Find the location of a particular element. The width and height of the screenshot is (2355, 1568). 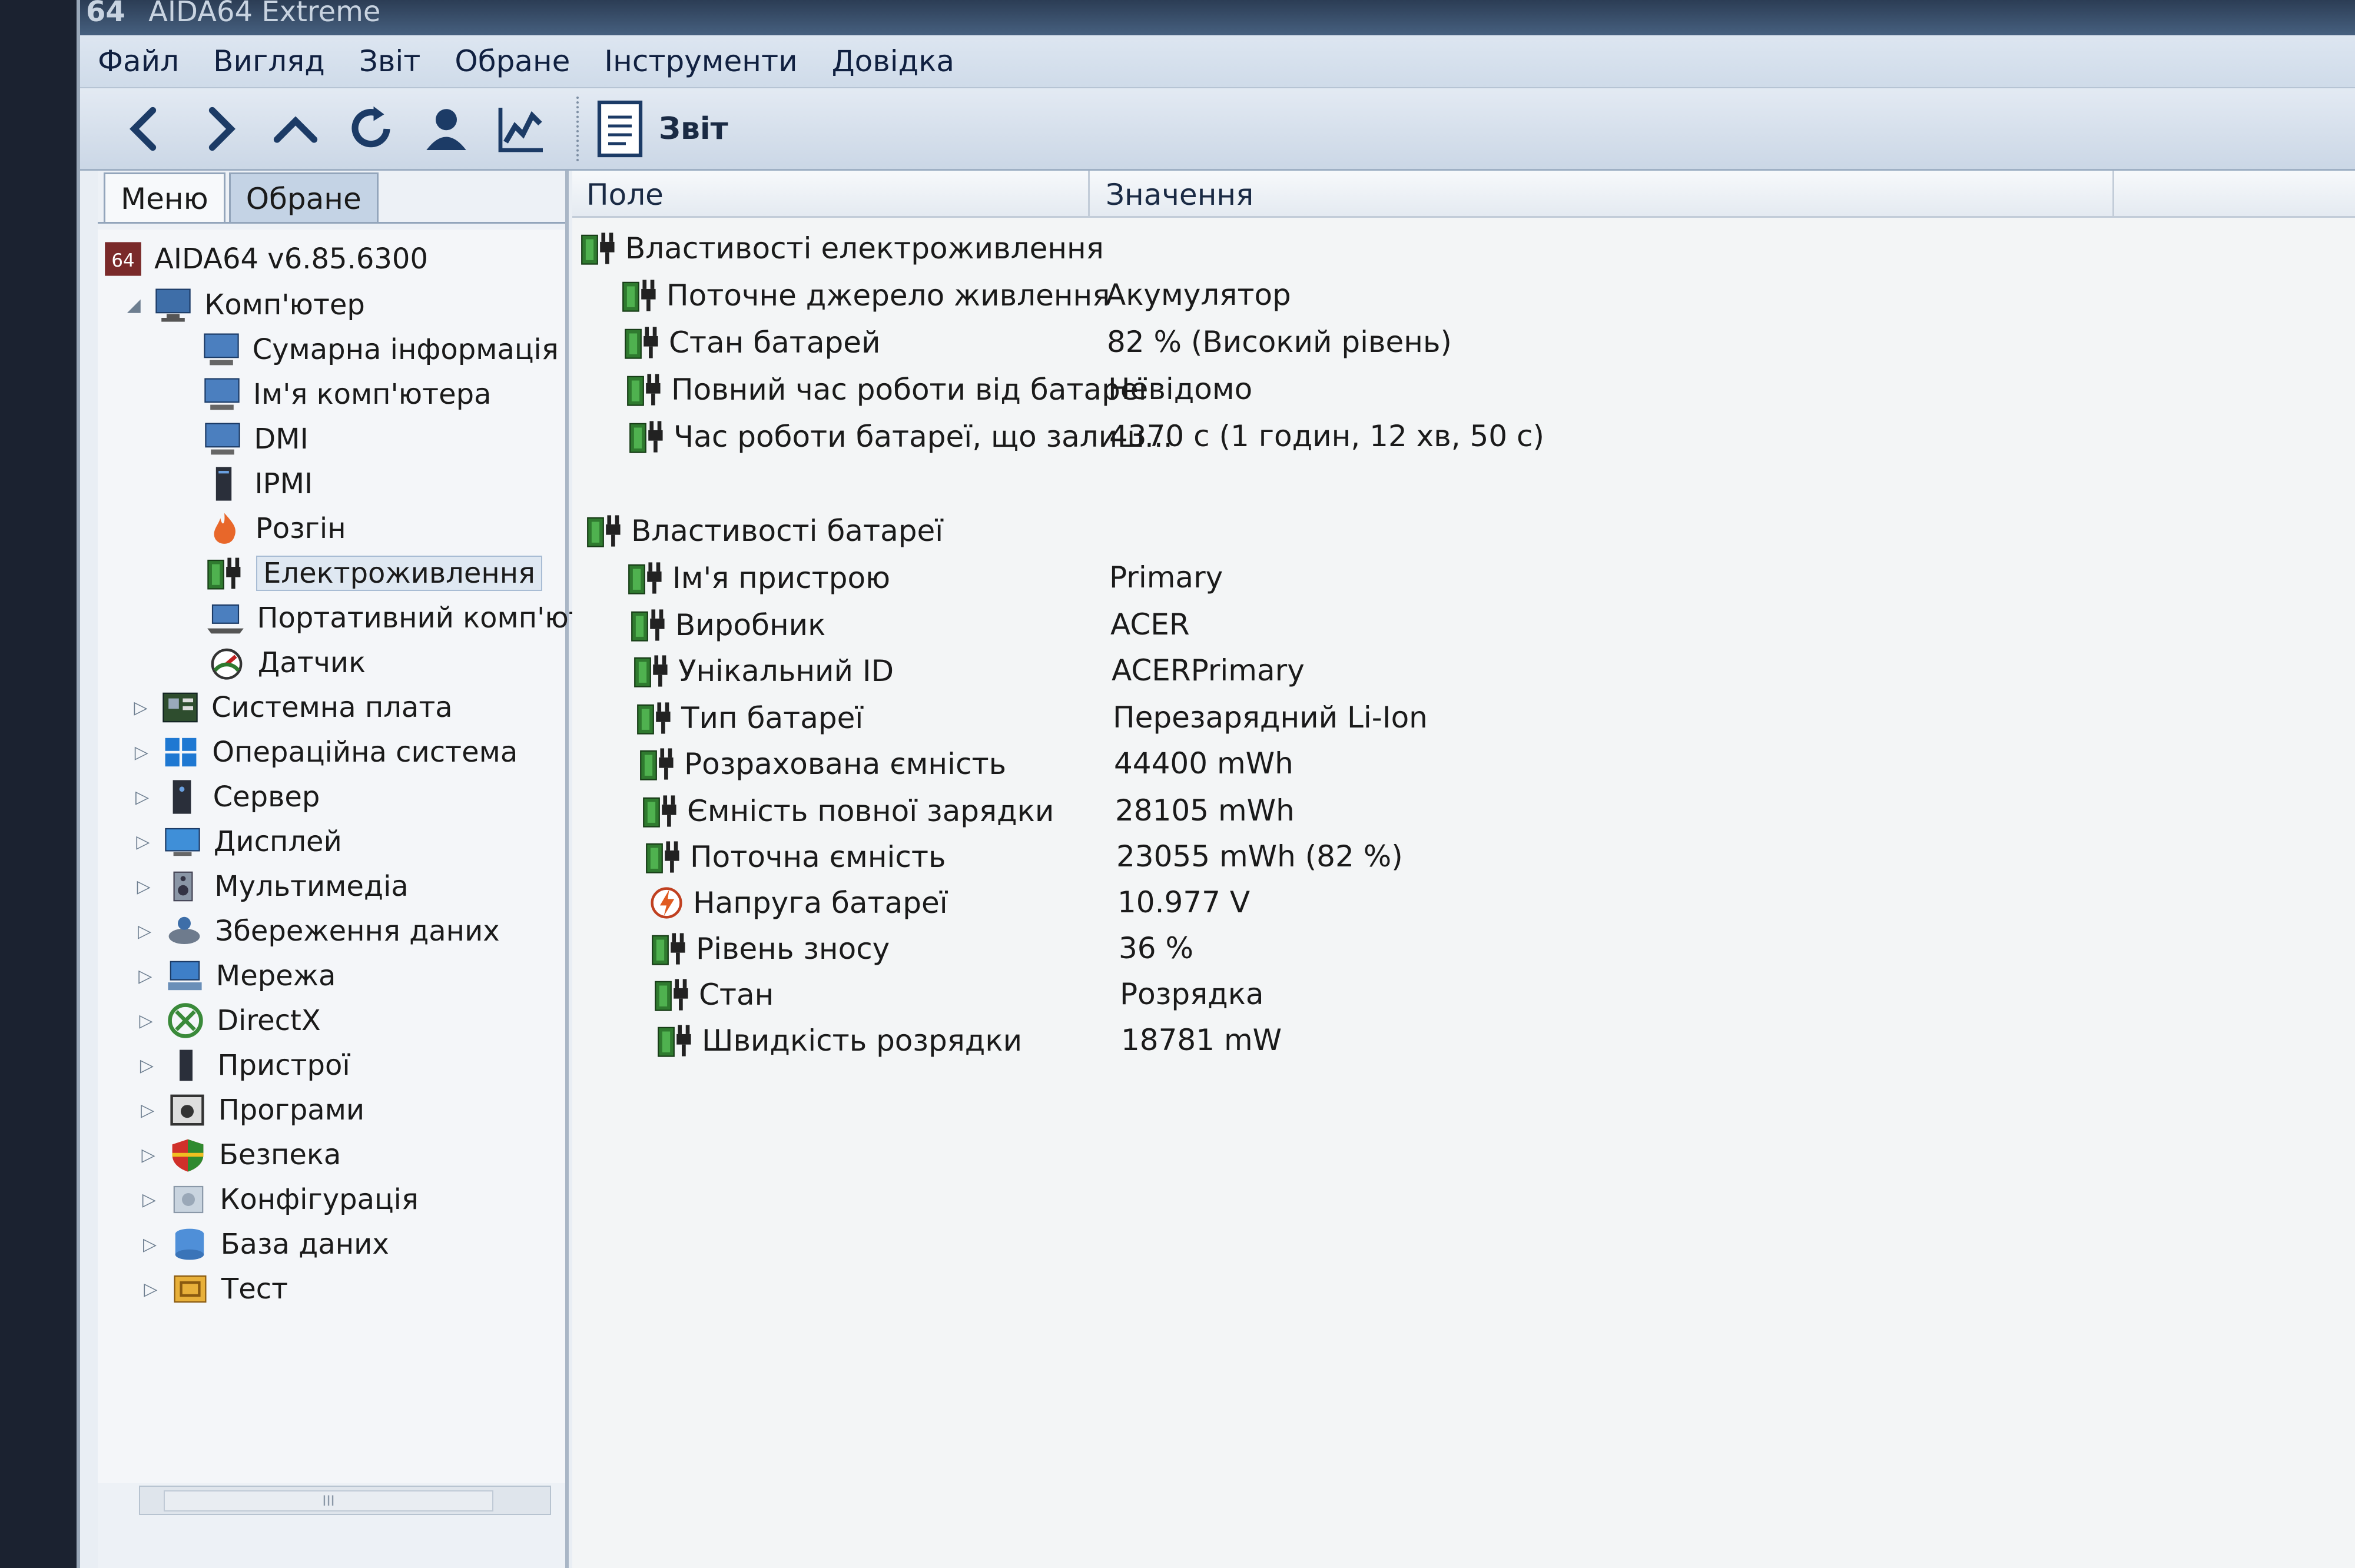

property-row: Поточна ємність is located at coordinates (794, 857).